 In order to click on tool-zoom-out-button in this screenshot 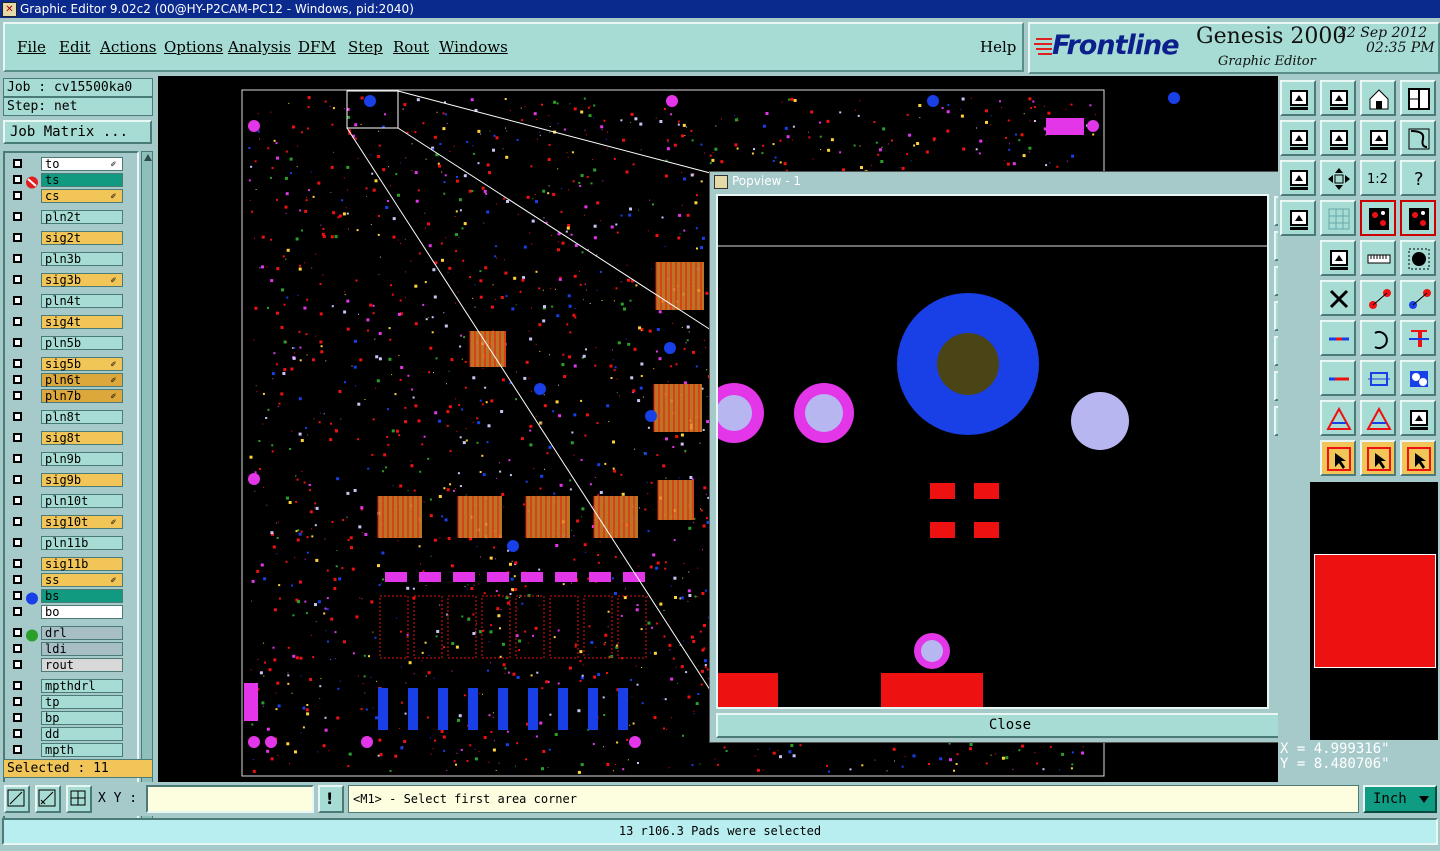, I will do `click(1378, 138)`.